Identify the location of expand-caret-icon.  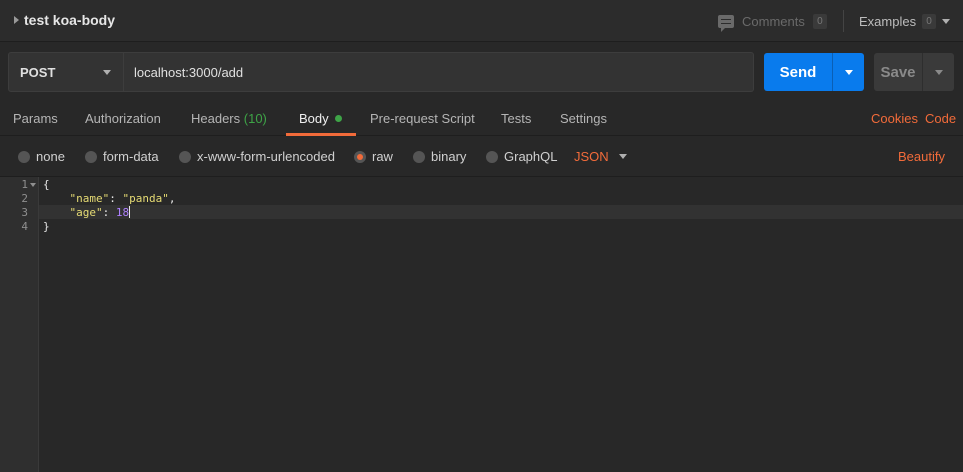
(16, 20).